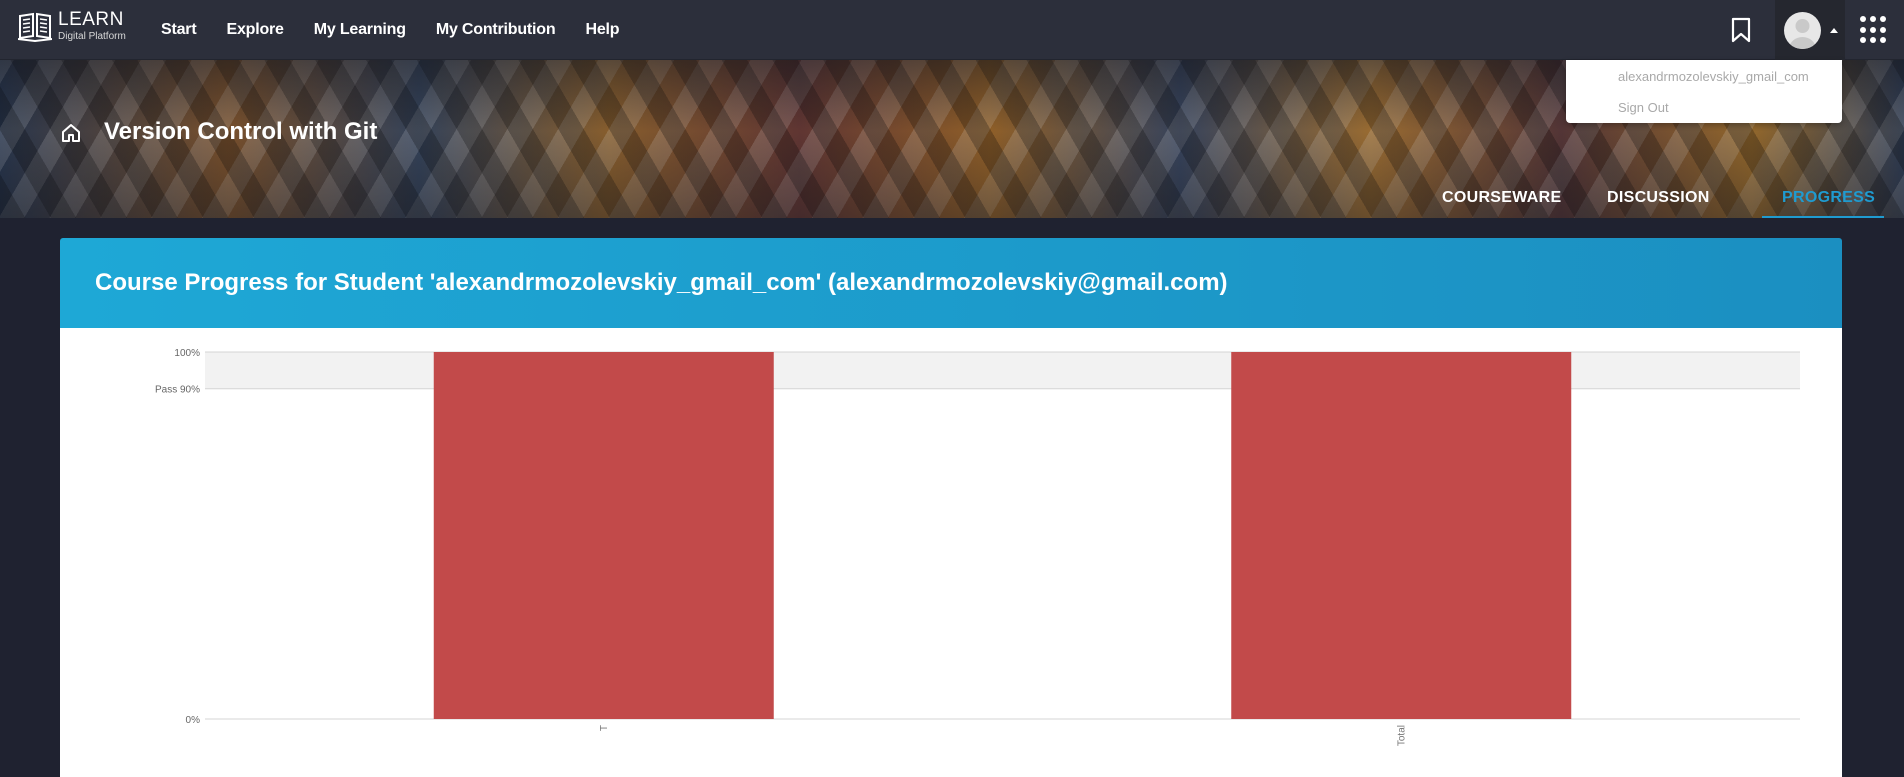  I want to click on tab-discussion: DISCUSSION, so click(1658, 198).